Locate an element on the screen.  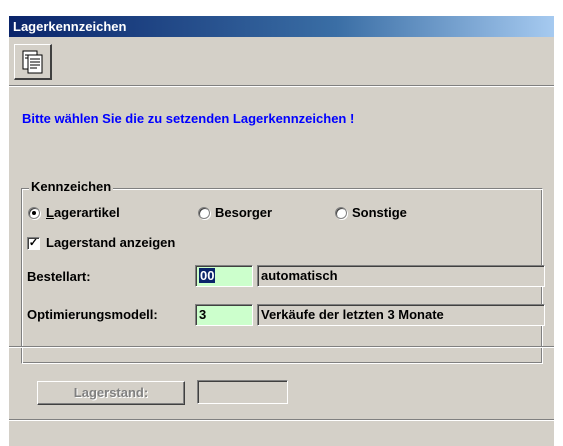
window-title: Lagerkennzeichen is located at coordinates (70, 26).